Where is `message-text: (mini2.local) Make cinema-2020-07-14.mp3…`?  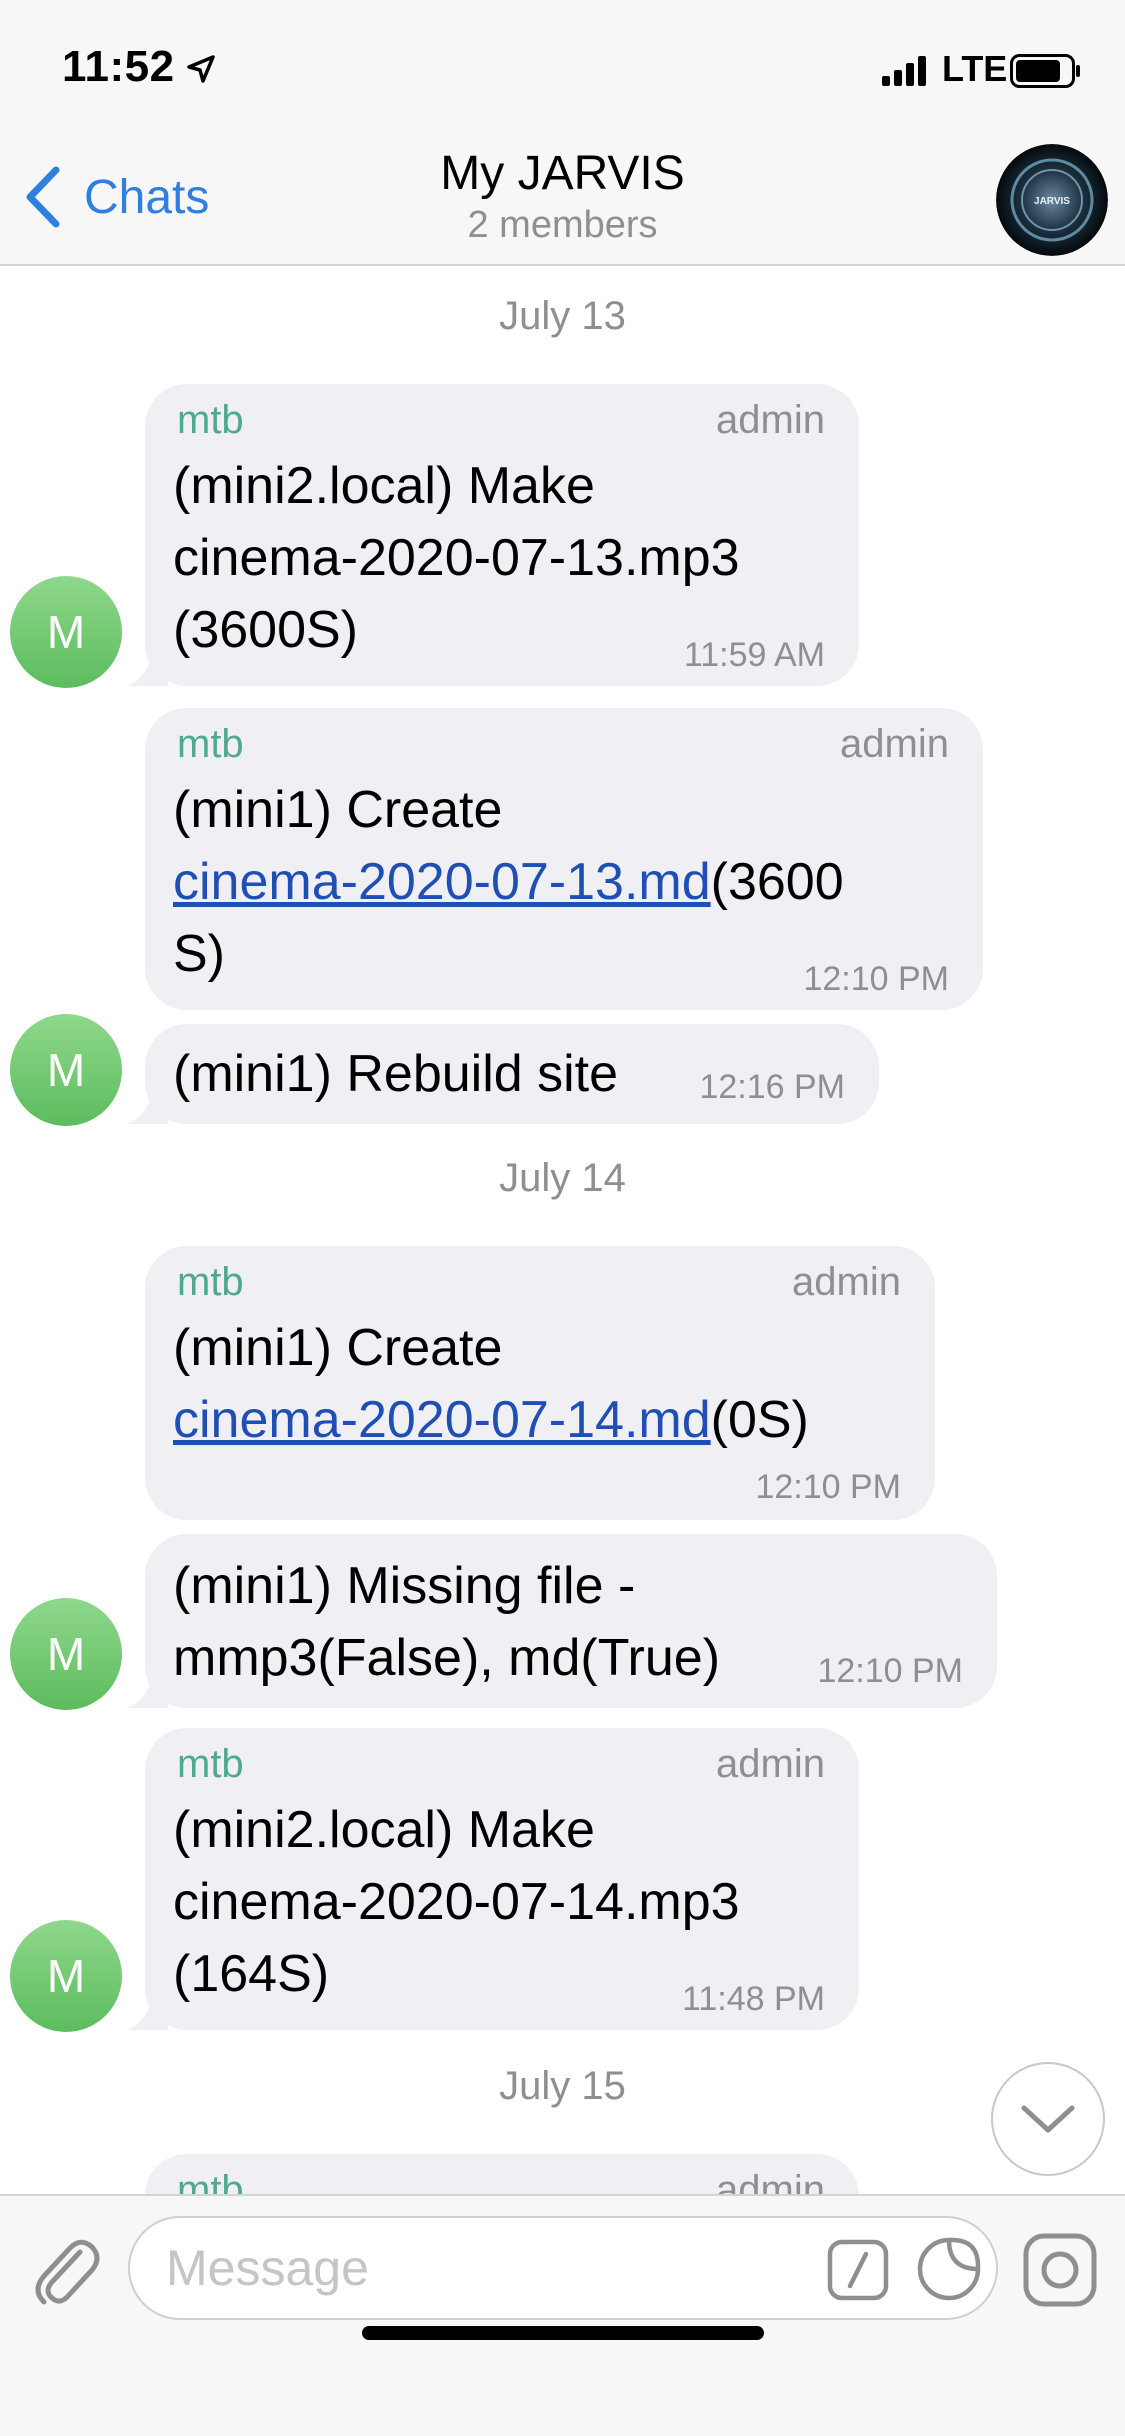
message-text: (mini2.local) Make cinema-2020-07-14.mp3… is located at coordinates (456, 1902).